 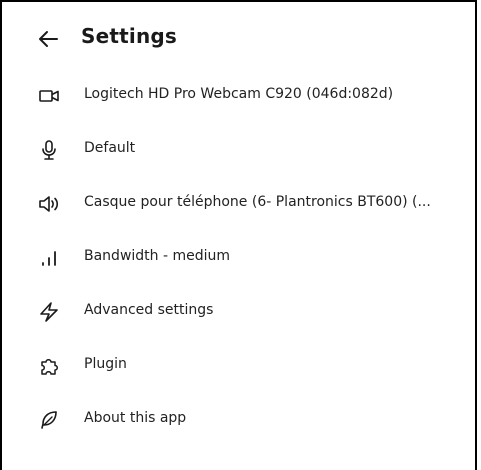 I want to click on menu-item-camera: Logitech HD Pro Webcam C920 (046d:082d), so click(x=238, y=95).